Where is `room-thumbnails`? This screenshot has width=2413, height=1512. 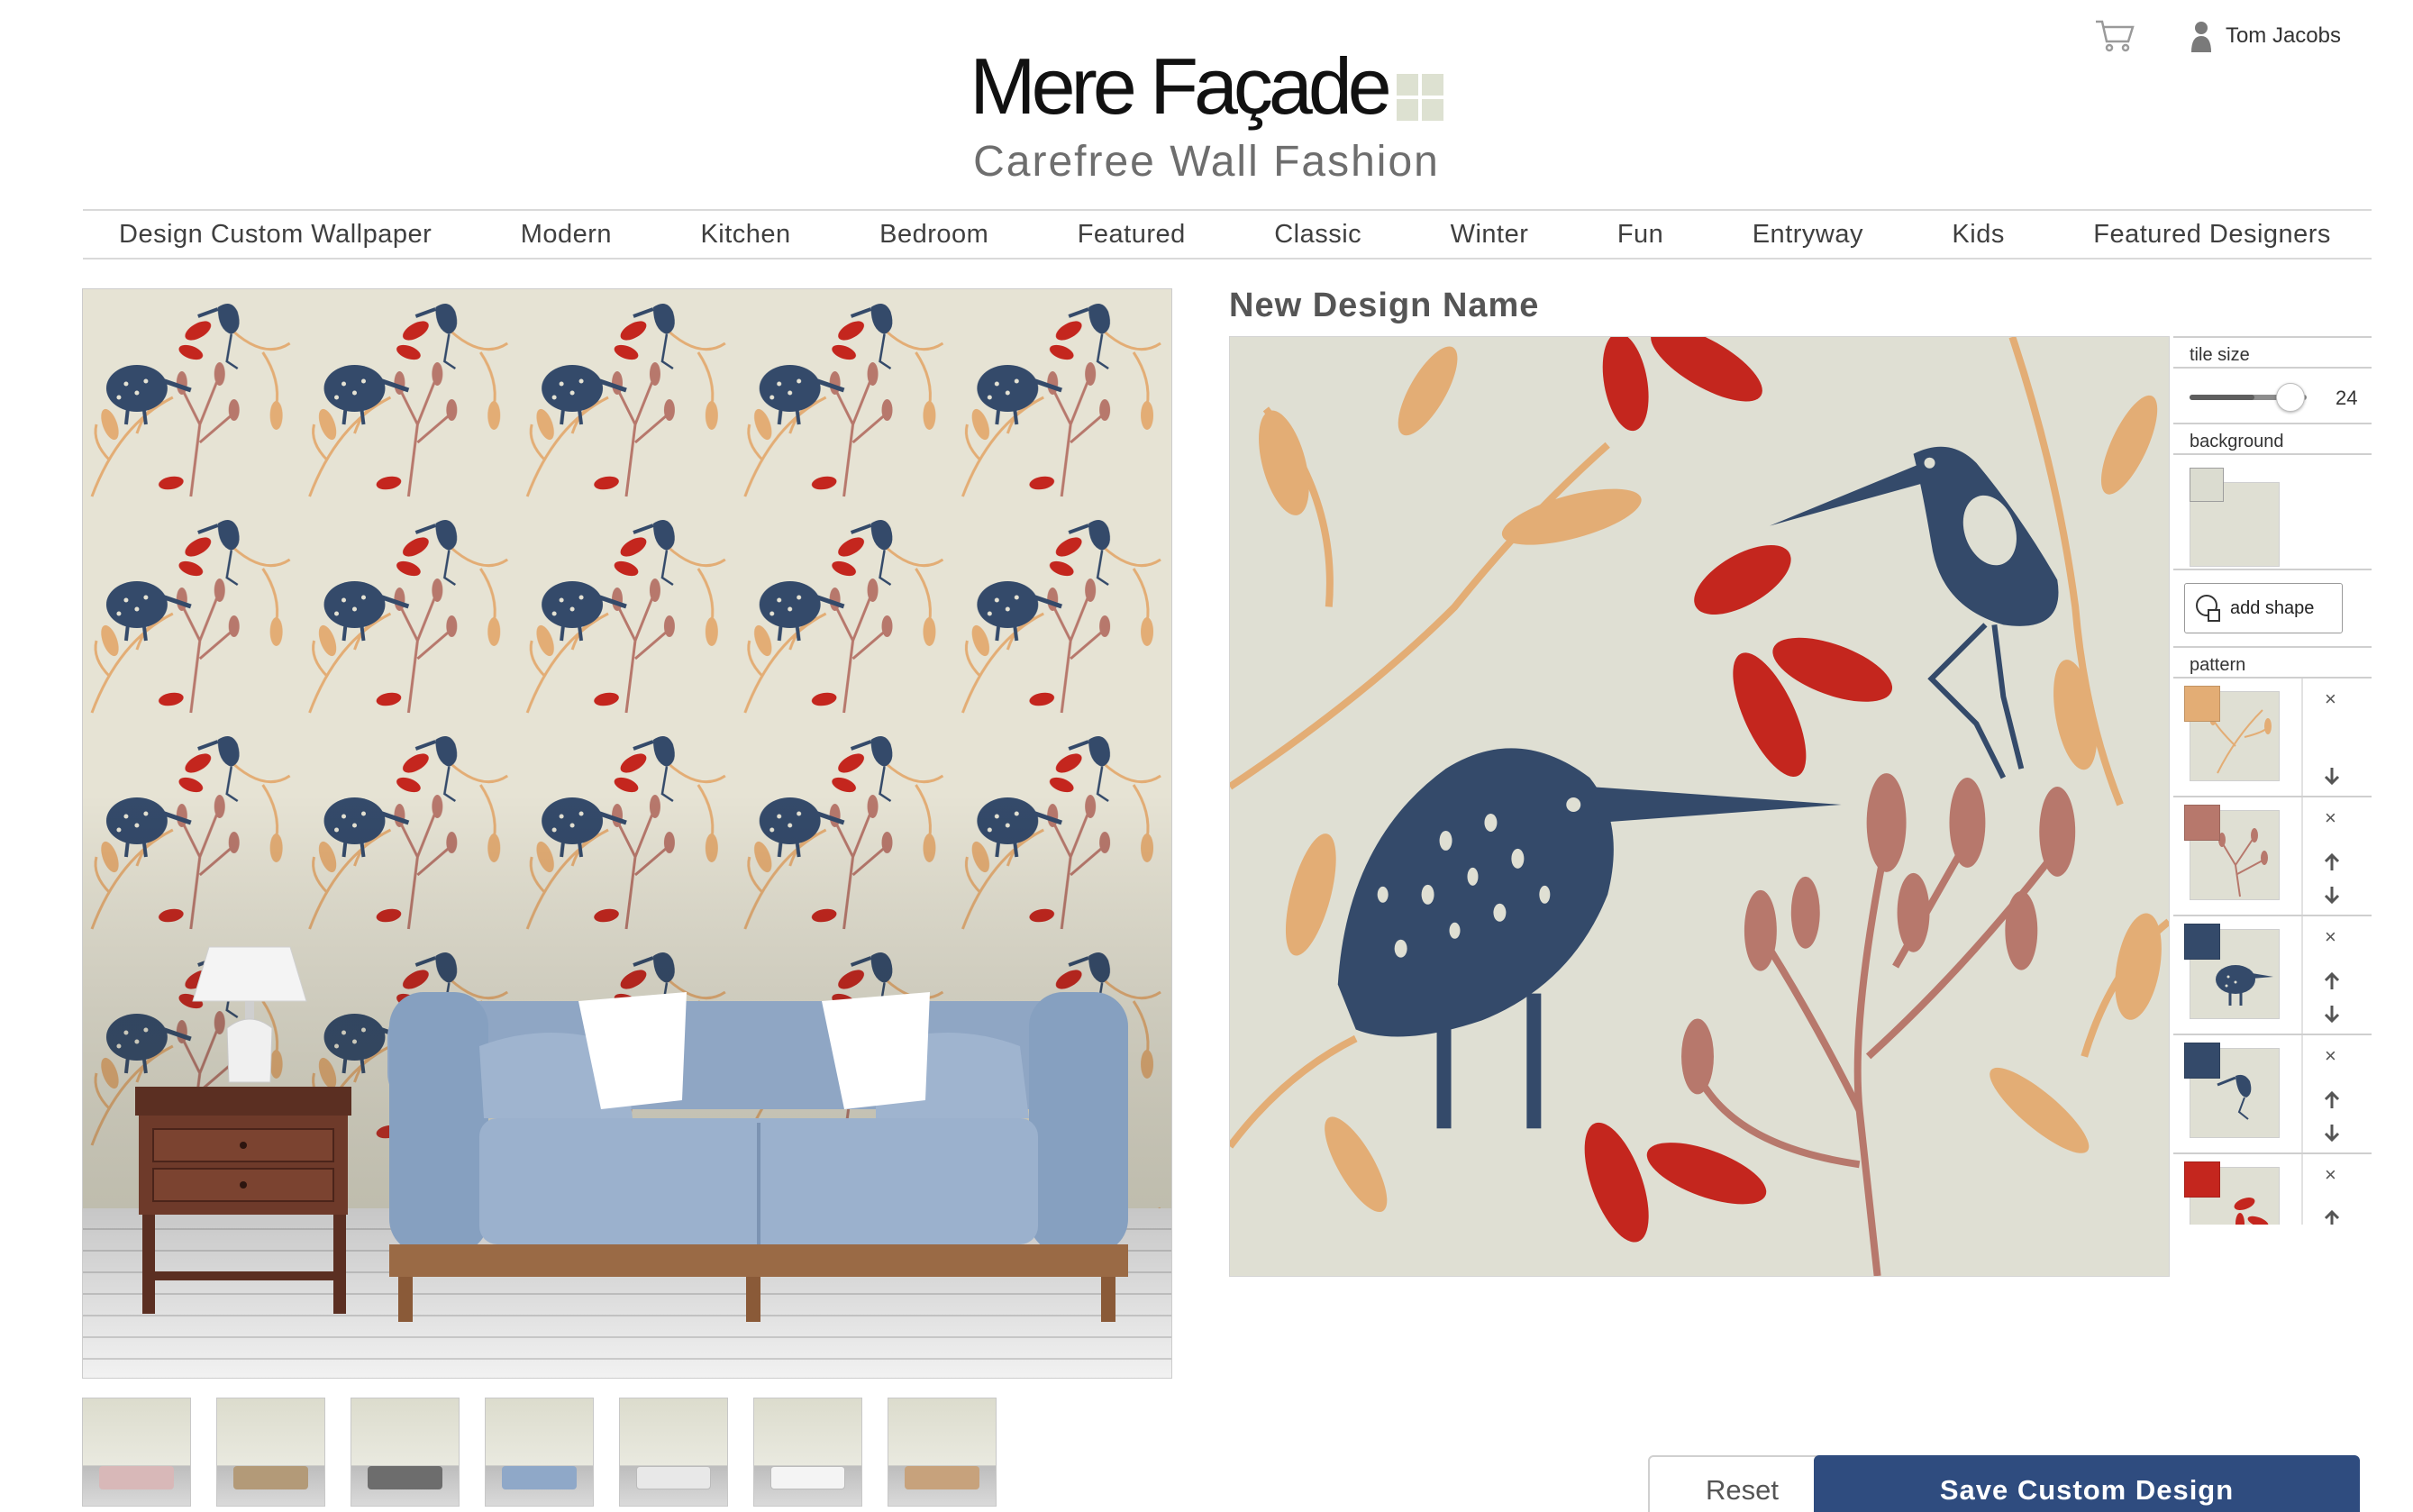
room-thumbnails is located at coordinates (539, 1452).